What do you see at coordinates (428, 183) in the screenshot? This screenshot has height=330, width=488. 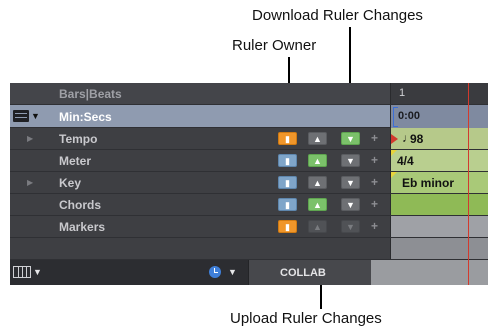 I see `key-value: Eb minor` at bounding box center [428, 183].